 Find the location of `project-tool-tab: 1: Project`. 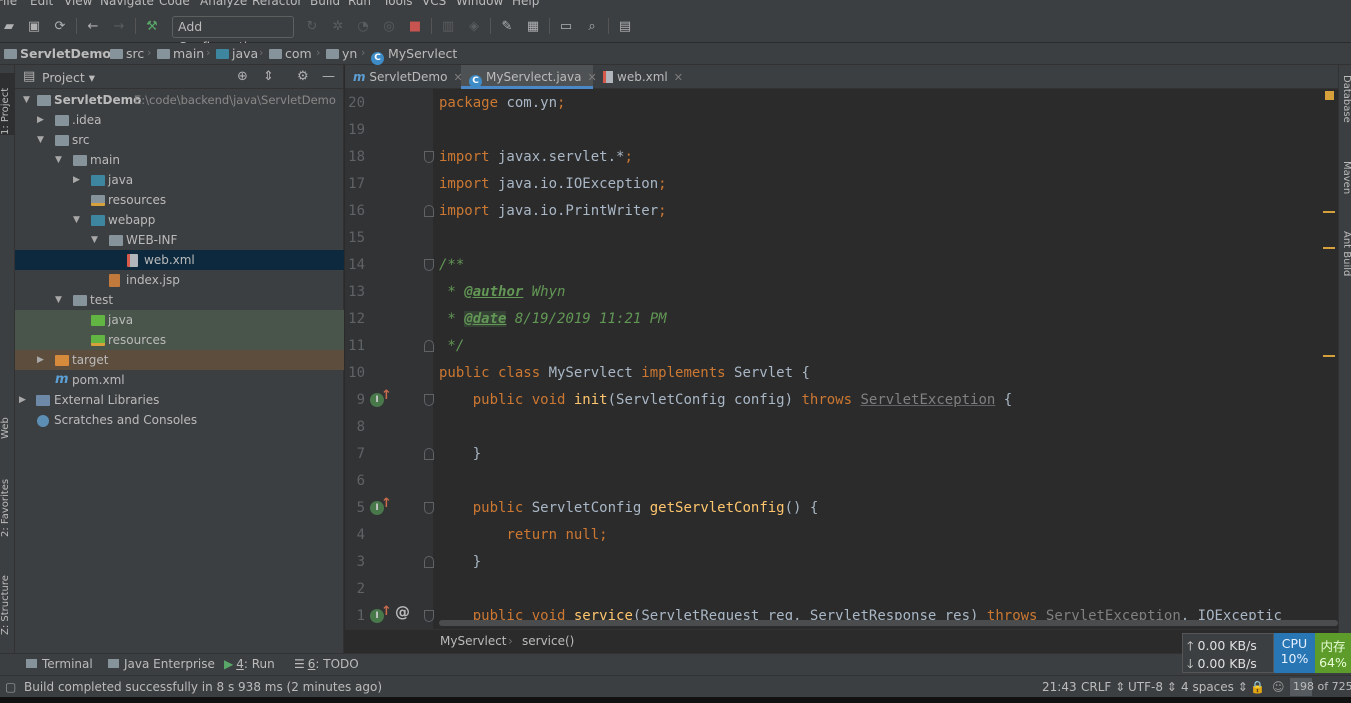

project-tool-tab: 1: Project is located at coordinates (7, 104).